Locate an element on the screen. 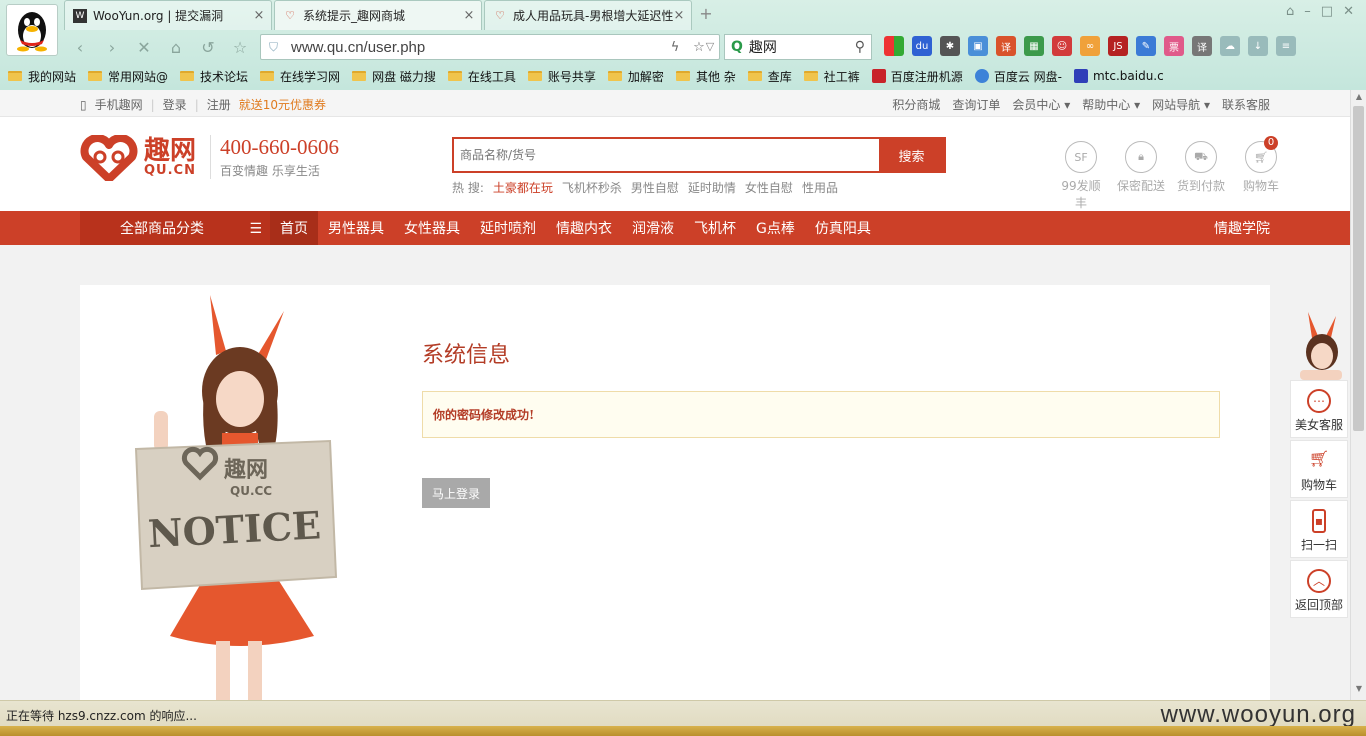 This screenshot has width=1366, height=736. mobile-site-link: 手机趣网 is located at coordinates (119, 104).